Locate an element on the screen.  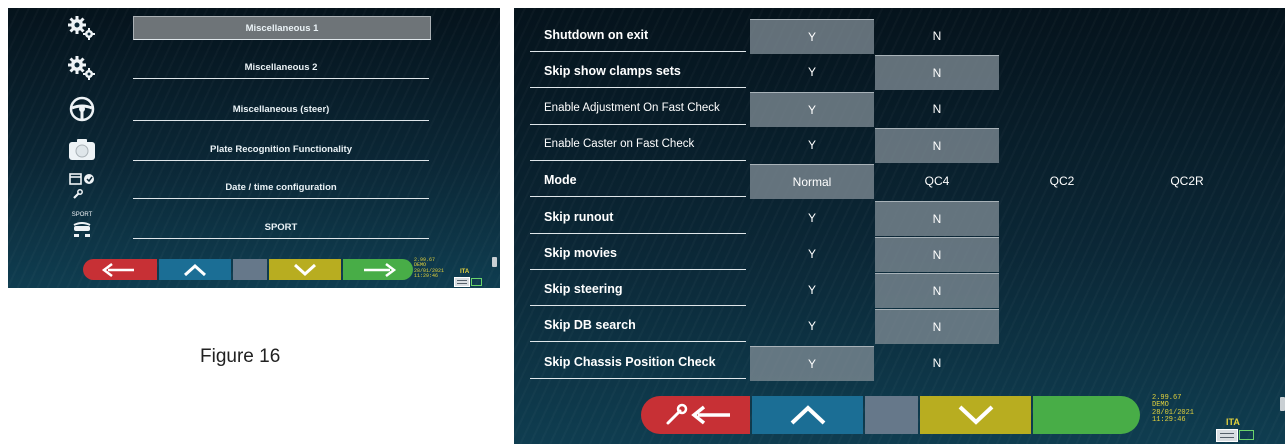
settings-row: Mode Normal QC4 QC2 QC2R is located at coordinates (905, 182).